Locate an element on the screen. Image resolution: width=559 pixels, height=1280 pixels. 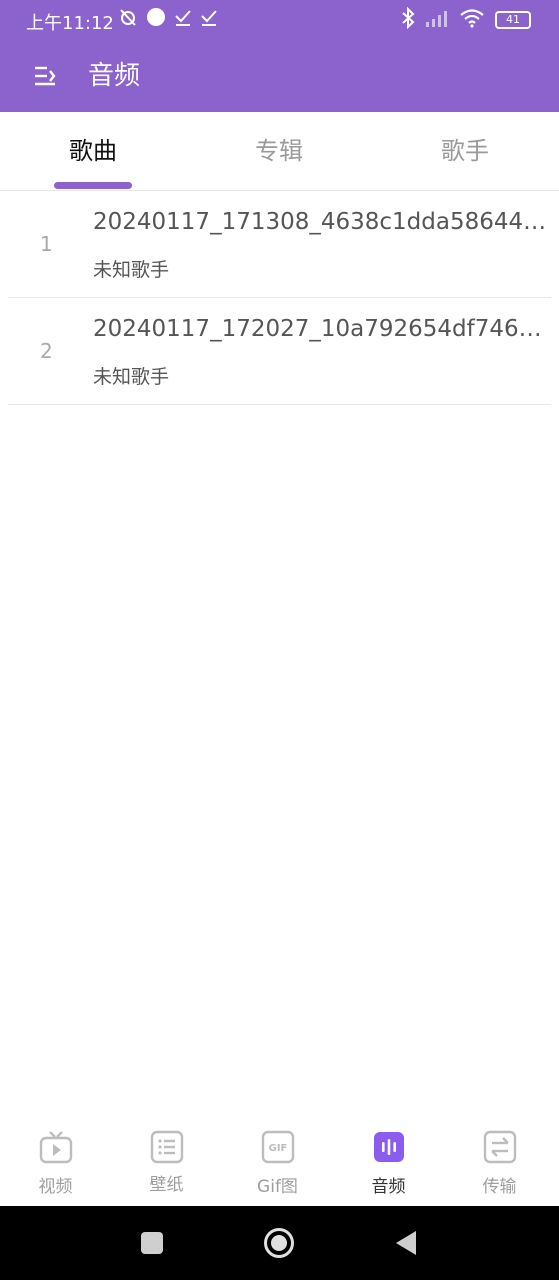
nav-label: 传输 is located at coordinates (499, 1187).